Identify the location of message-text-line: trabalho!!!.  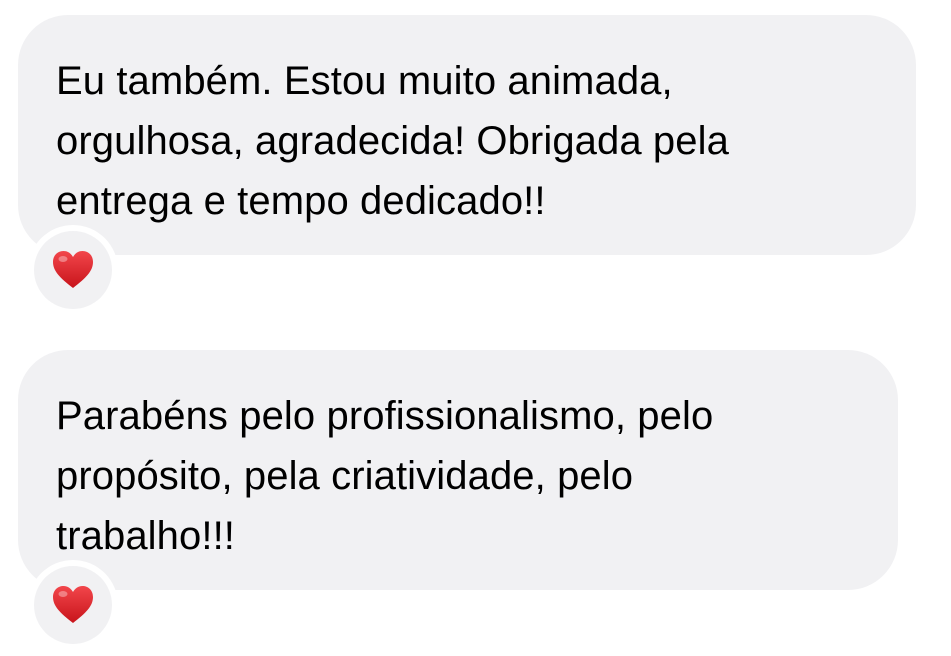
(145, 536).